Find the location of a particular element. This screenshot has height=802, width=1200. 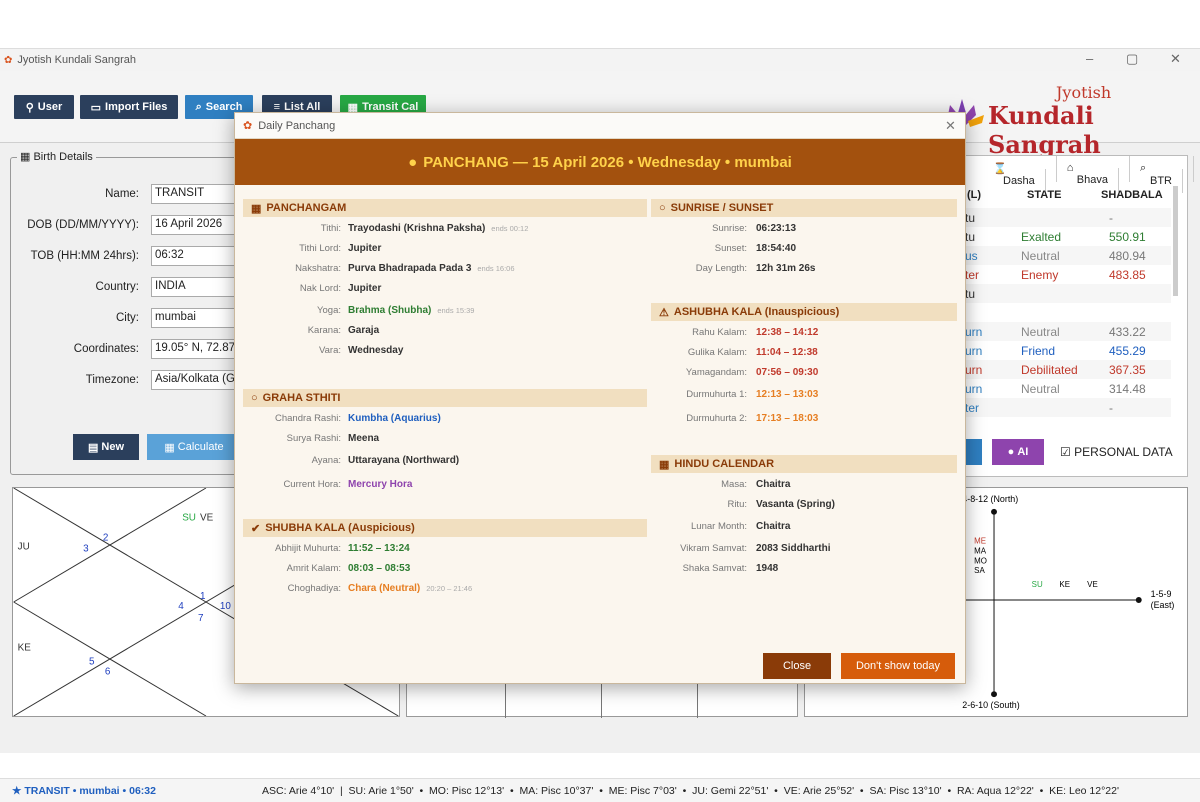

house-7: 7 is located at coordinates (201, 618).